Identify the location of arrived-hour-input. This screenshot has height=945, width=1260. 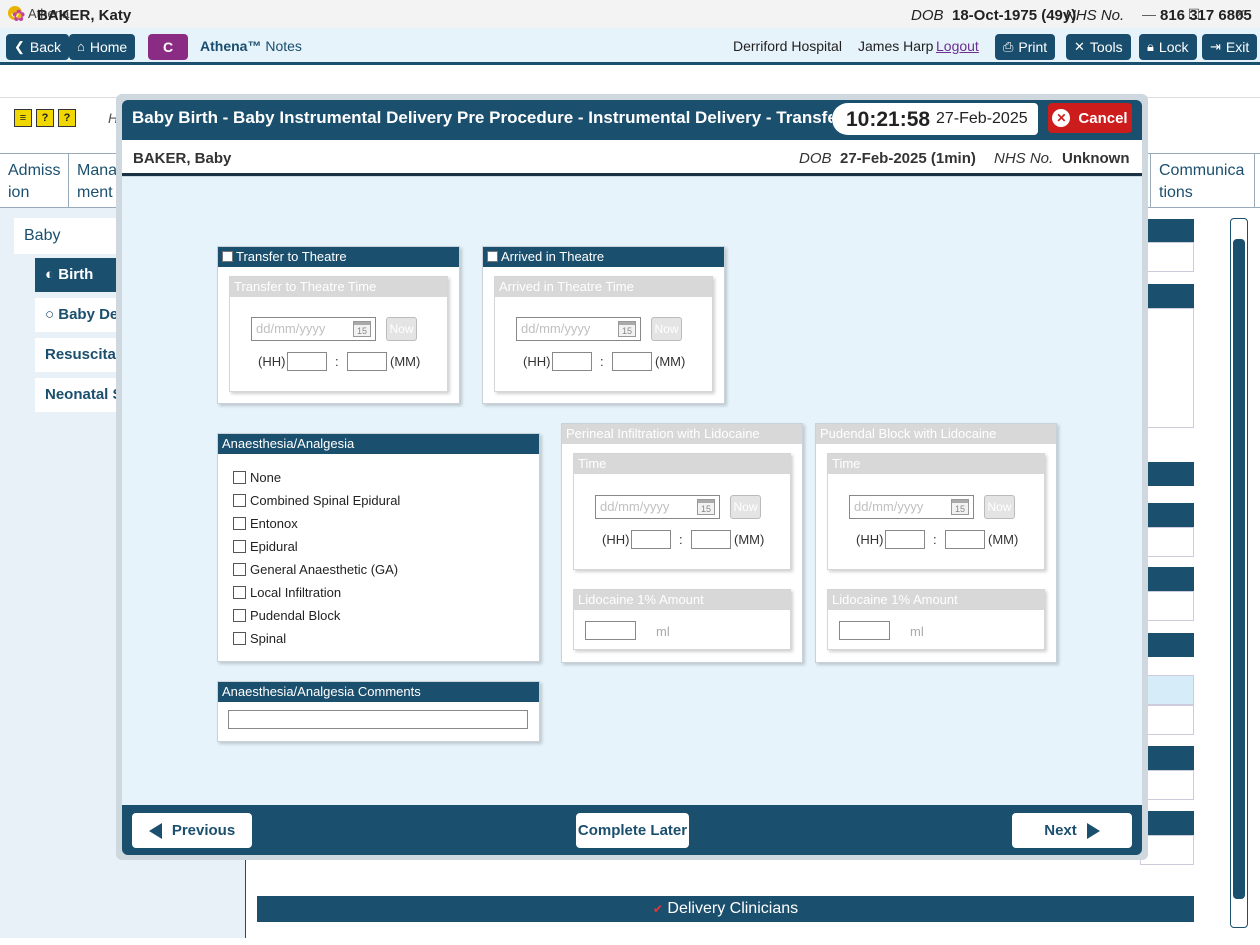
(572, 361).